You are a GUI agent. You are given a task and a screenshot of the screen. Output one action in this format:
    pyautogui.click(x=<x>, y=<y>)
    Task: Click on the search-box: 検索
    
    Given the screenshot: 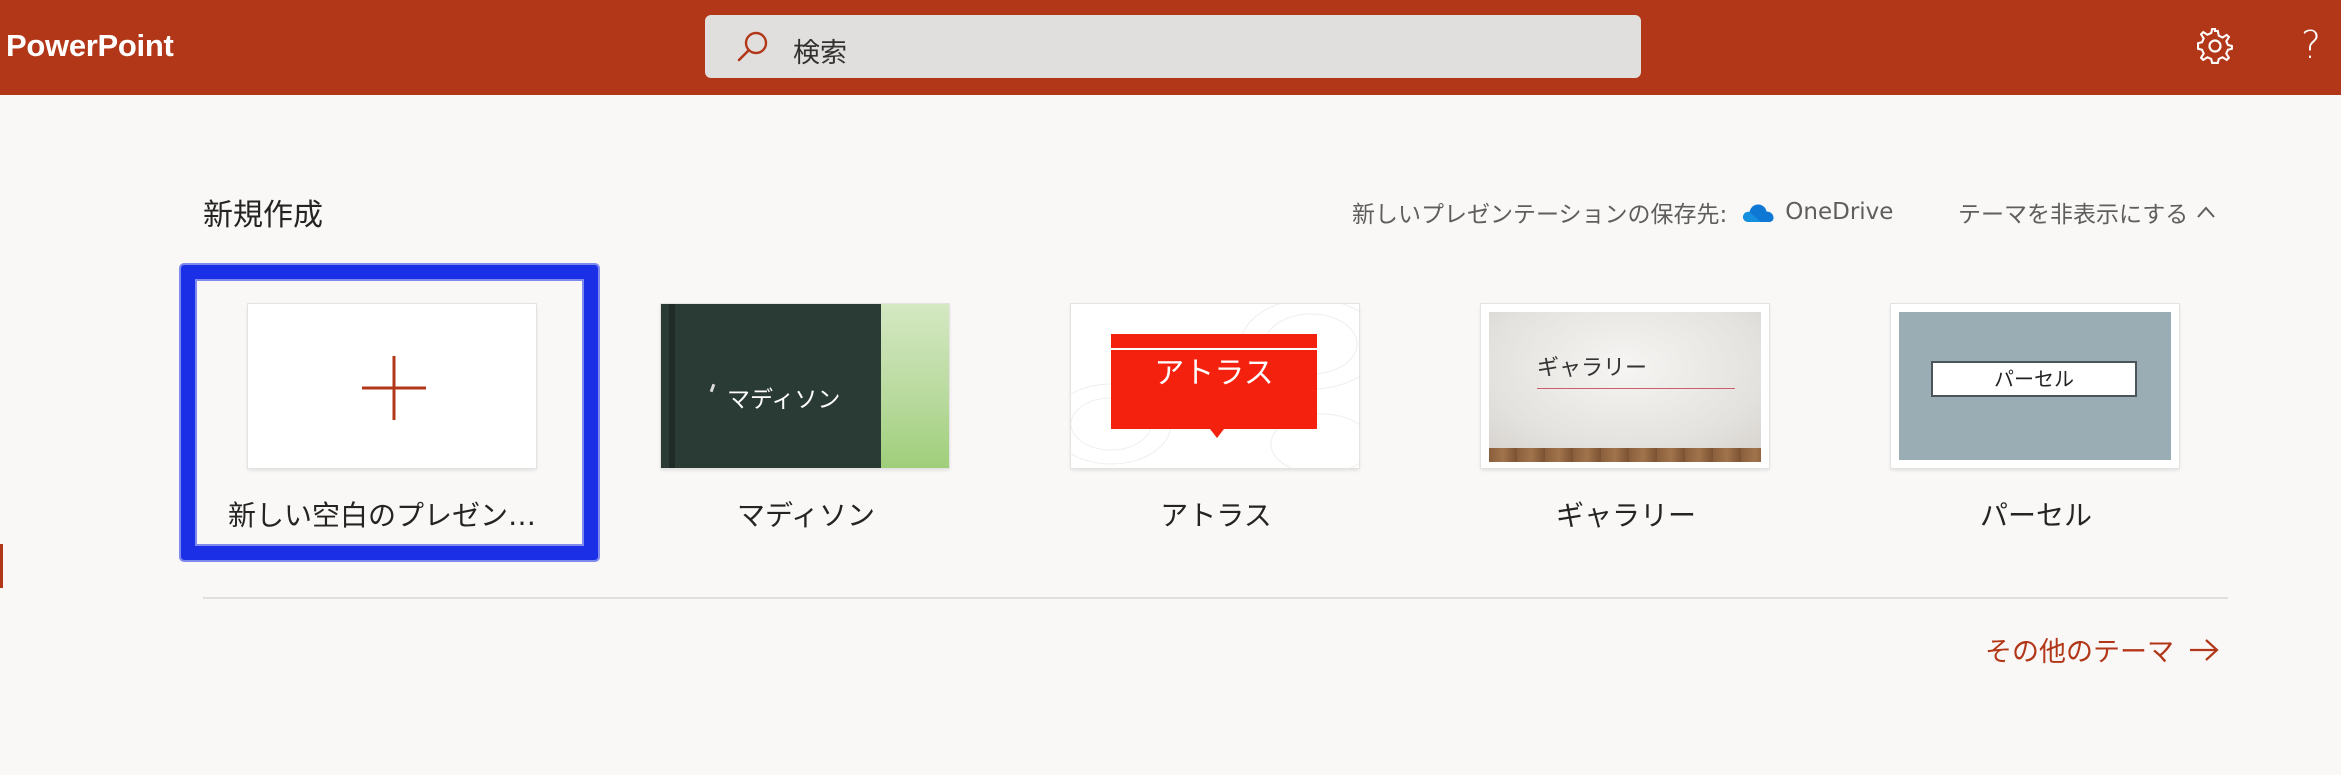 What is the action you would take?
    pyautogui.click(x=1173, y=46)
    